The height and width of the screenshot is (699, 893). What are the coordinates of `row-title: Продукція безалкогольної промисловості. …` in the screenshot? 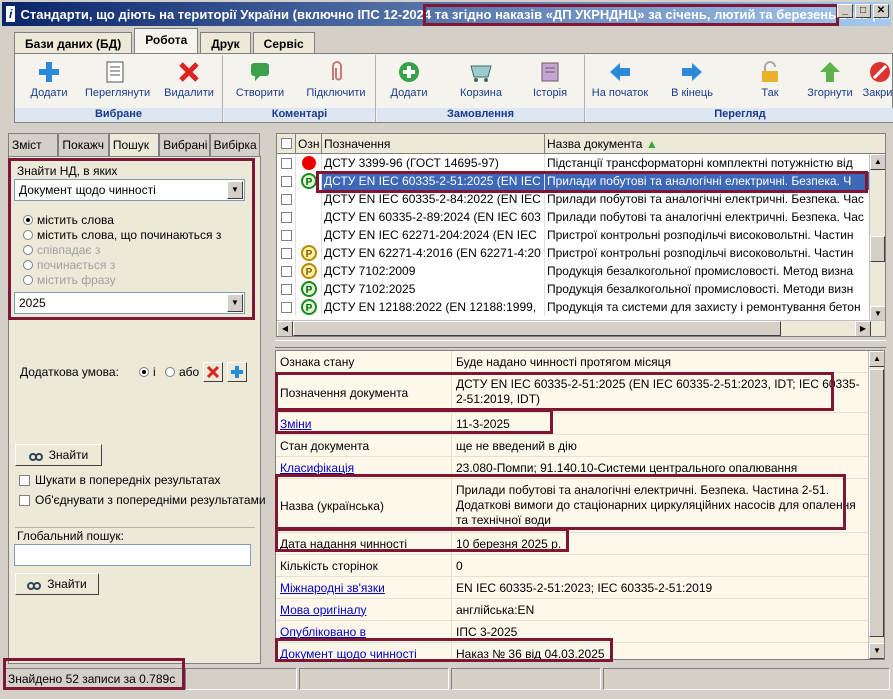 It's located at (708, 289).